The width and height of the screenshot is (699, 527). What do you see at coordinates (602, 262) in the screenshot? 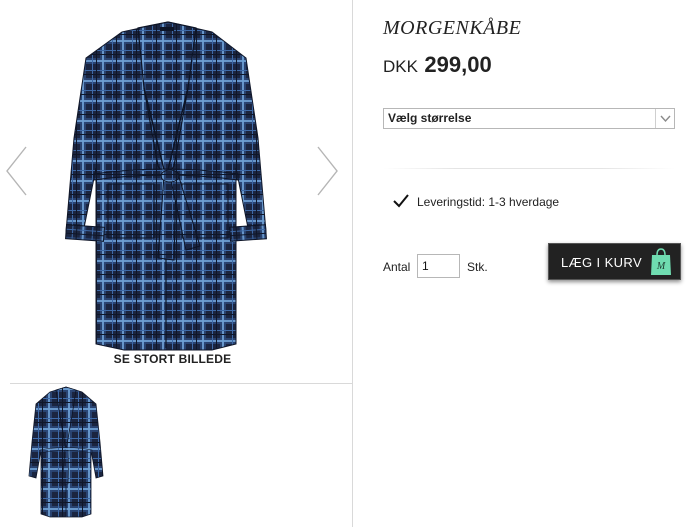
I see `add-to-cart-label: LÆG I KURV` at bounding box center [602, 262].